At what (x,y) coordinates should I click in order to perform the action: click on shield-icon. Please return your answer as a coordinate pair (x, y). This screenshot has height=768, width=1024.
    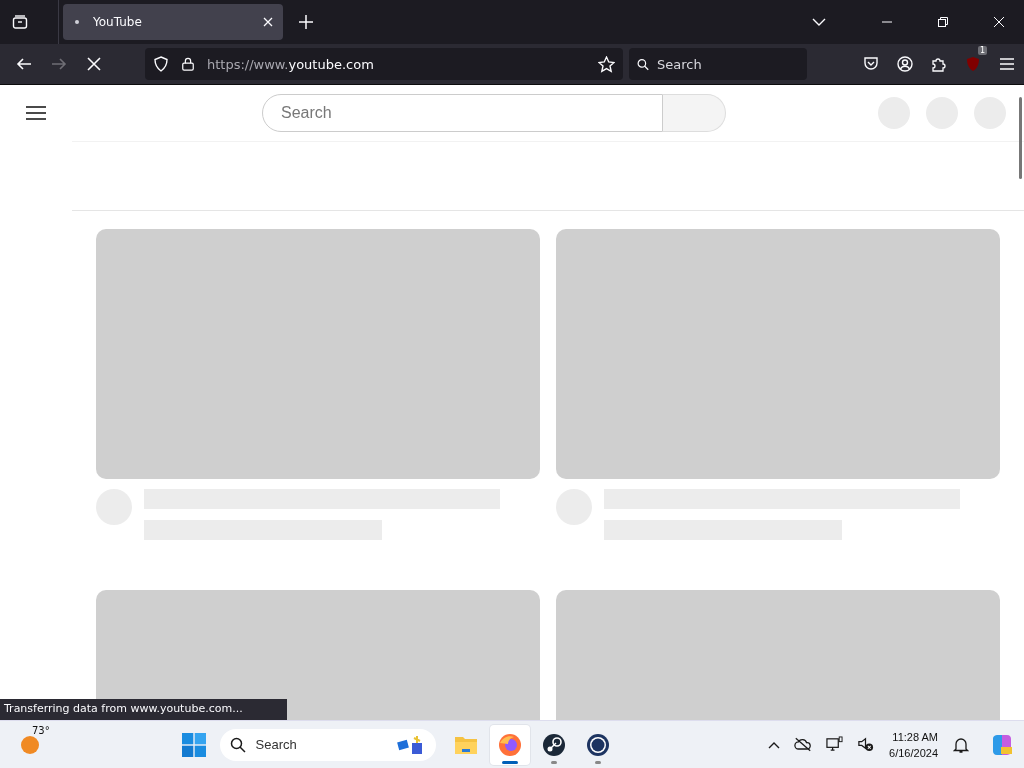
    Looking at the image, I should click on (161, 64).